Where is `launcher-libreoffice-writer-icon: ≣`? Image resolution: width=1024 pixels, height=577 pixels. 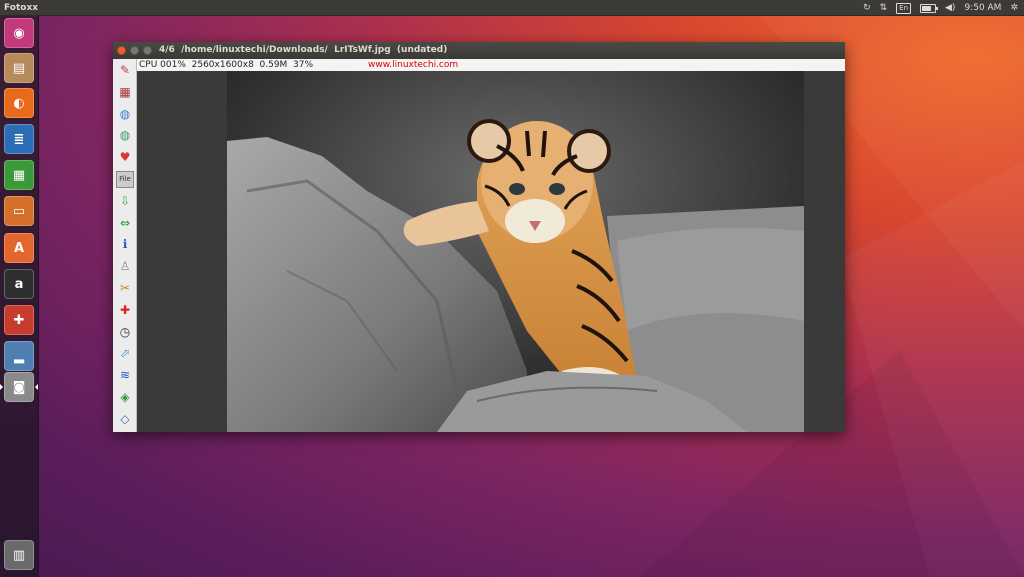
launcher-libreoffice-writer-icon: ≣ is located at coordinates (19, 139).